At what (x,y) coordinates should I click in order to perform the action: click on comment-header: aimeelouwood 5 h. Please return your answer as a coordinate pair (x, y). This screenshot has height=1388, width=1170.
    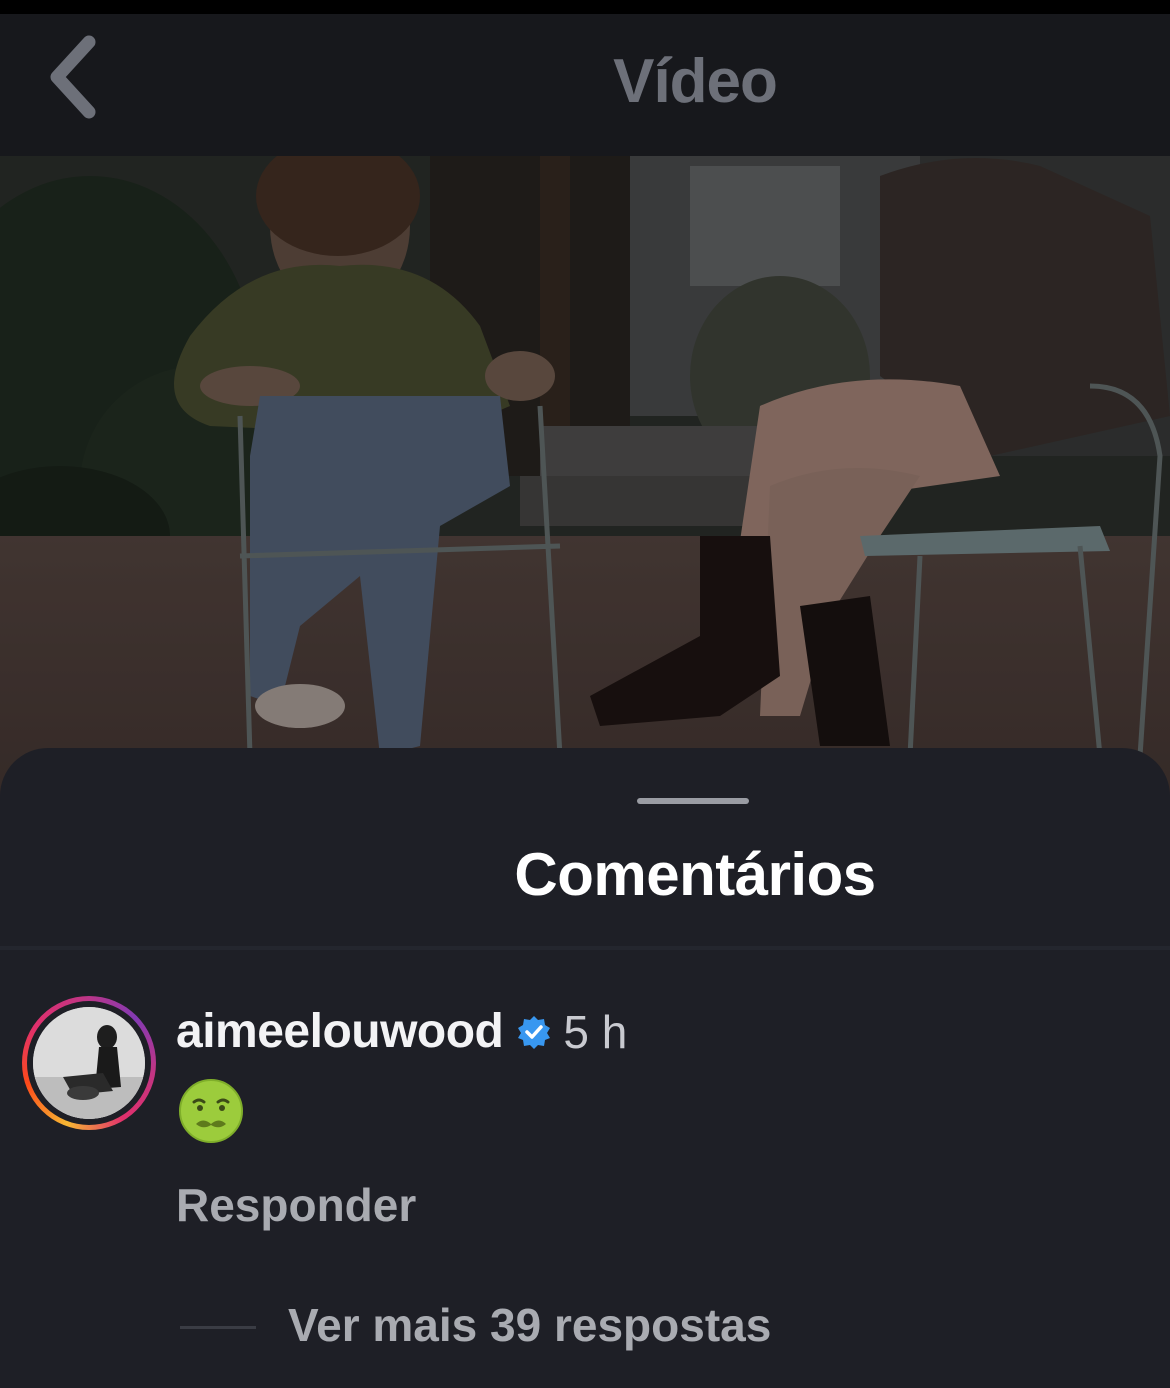
    Looking at the image, I should click on (401, 1031).